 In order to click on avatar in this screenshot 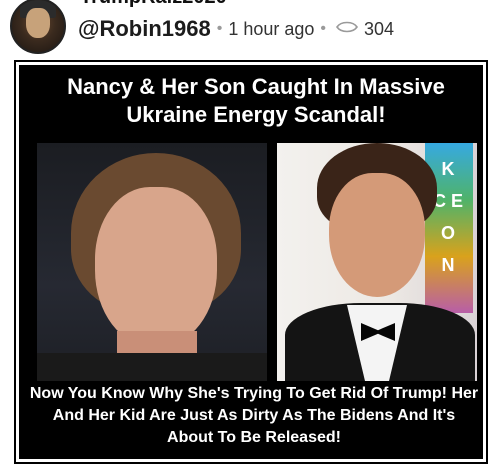, I will do `click(38, 27)`.